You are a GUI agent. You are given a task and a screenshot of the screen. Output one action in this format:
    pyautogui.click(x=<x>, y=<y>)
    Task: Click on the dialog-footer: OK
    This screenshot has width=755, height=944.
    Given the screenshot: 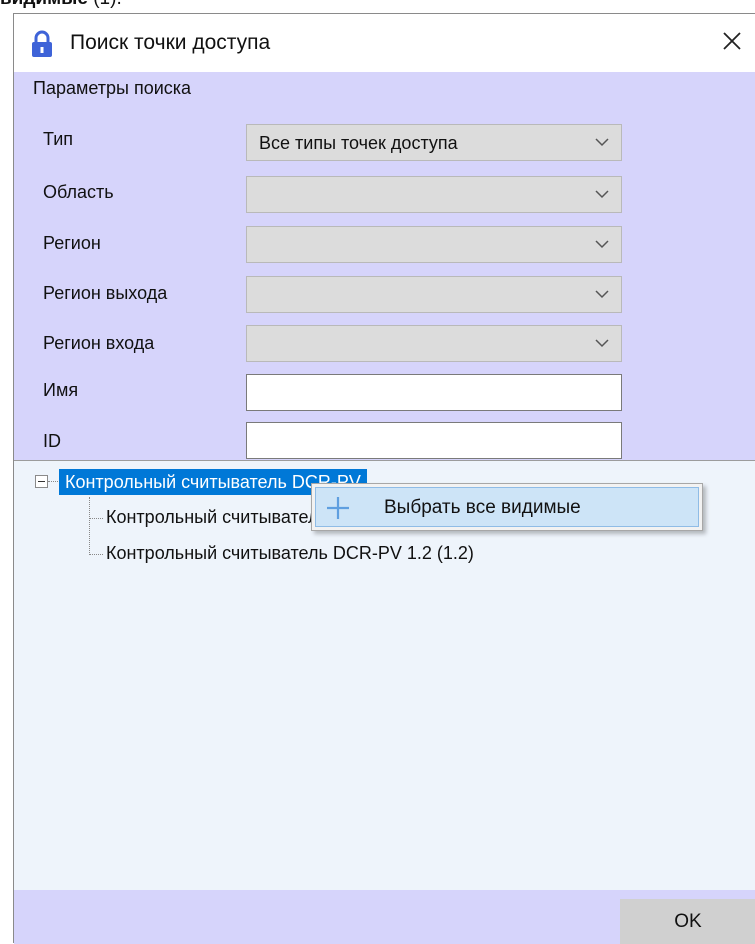 What is the action you would take?
    pyautogui.click(x=384, y=917)
    